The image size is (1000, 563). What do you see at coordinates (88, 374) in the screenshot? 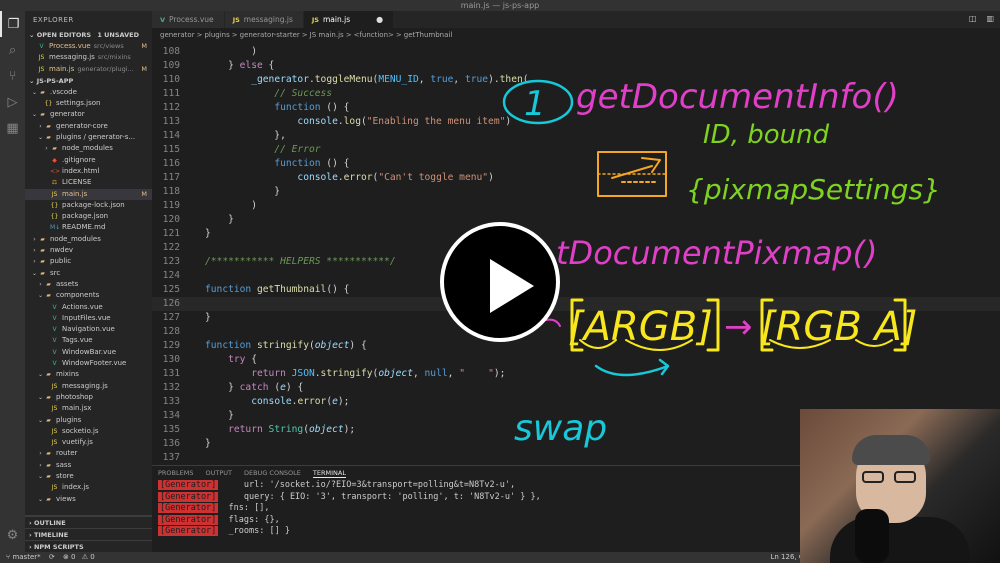
I see `folder-item: ⌄ ▰ mixins` at bounding box center [88, 374].